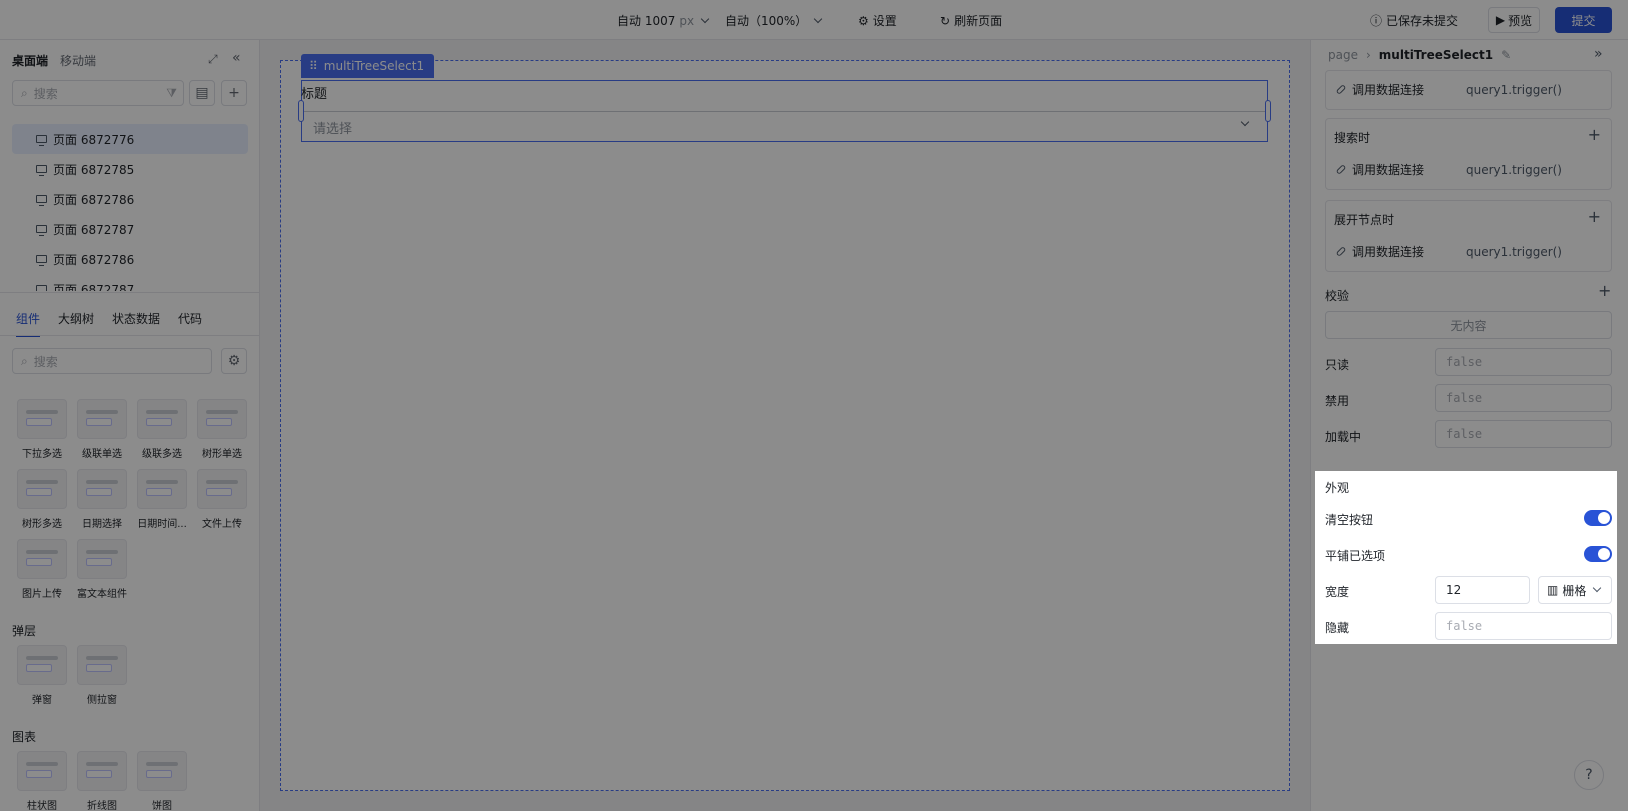 The width and height of the screenshot is (1628, 811). I want to click on tile-selected-label: 平铺已选项, so click(1355, 556).